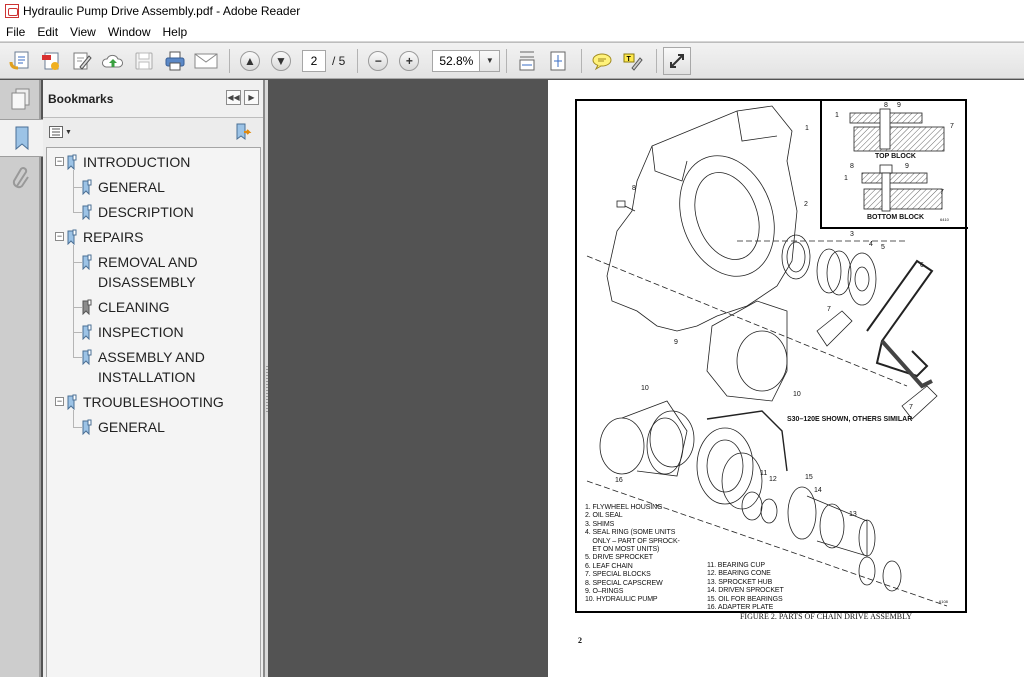 The height and width of the screenshot is (677, 1024). What do you see at coordinates (634, 188) in the screenshot?
I see `callout-8: 8` at bounding box center [634, 188].